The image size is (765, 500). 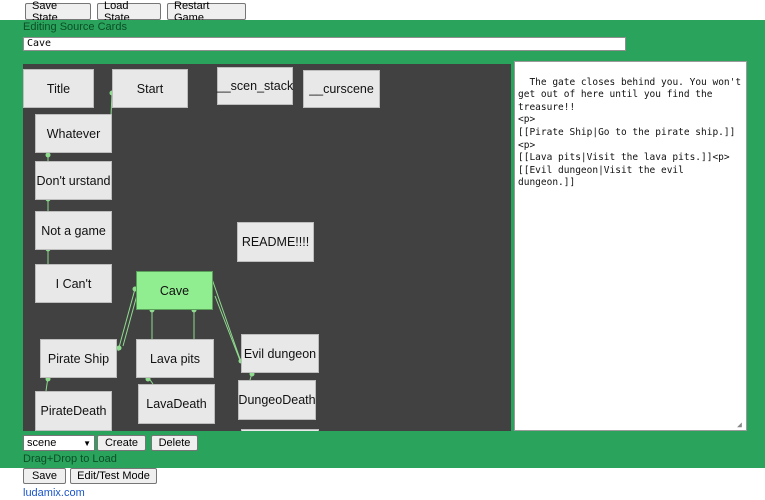 What do you see at coordinates (126, 320) in the screenshot?
I see `link-cave-pirate-a` at bounding box center [126, 320].